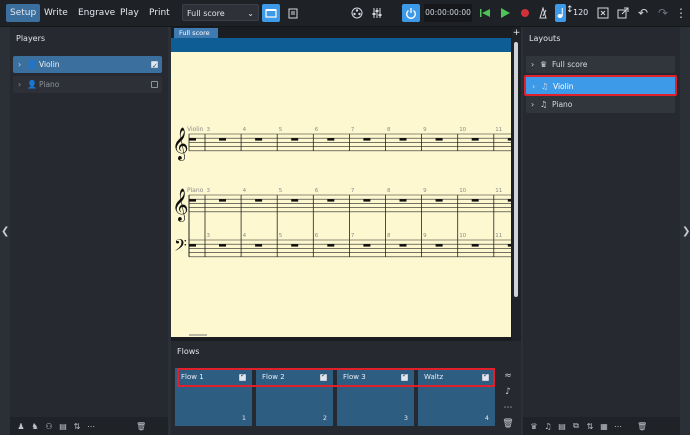  What do you see at coordinates (534, 426) in the screenshot?
I see `add-layout-icon: ♛` at bounding box center [534, 426].